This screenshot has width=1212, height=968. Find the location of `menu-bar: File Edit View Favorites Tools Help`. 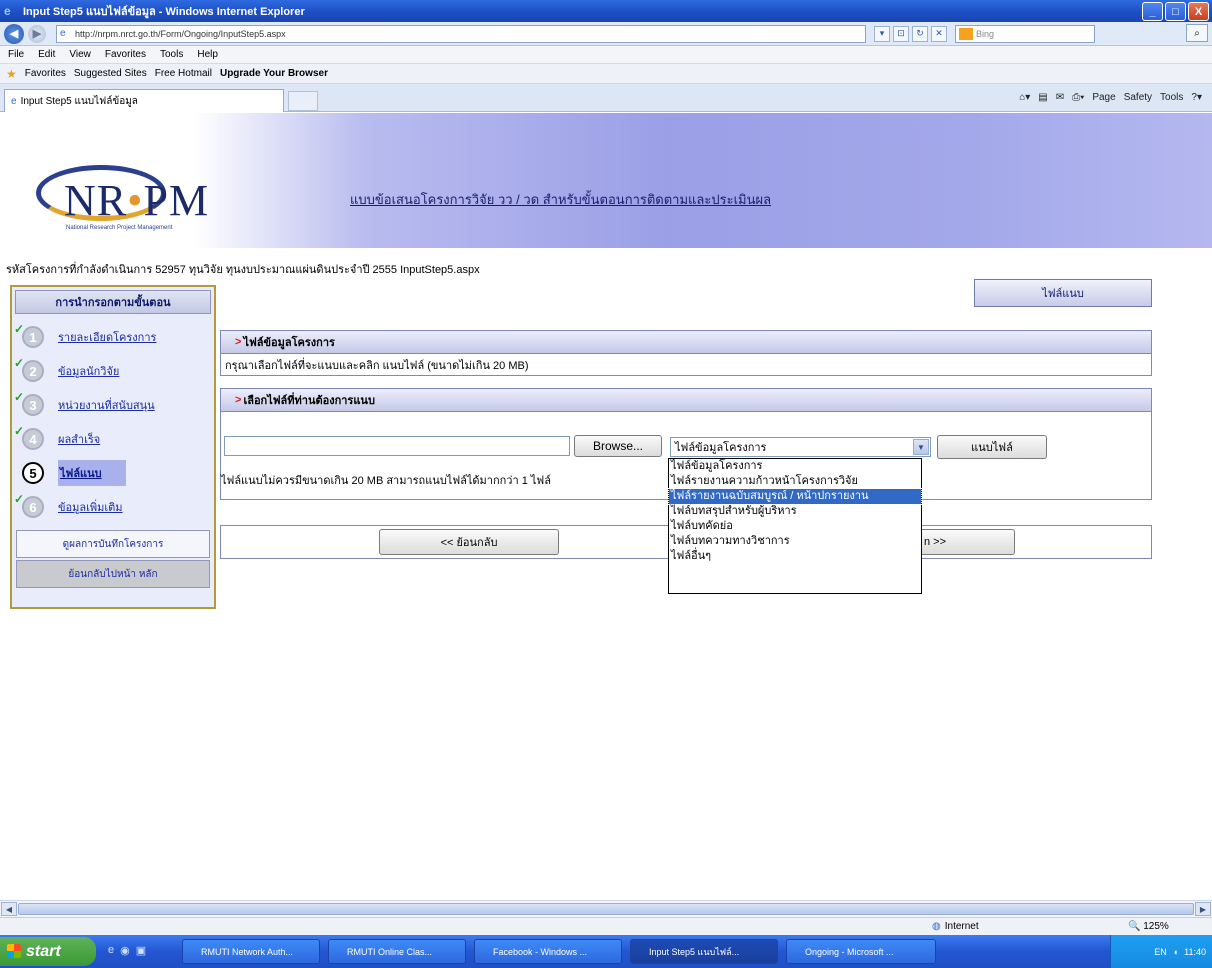

menu-bar: File Edit View Favorites Tools Help is located at coordinates (606, 55).